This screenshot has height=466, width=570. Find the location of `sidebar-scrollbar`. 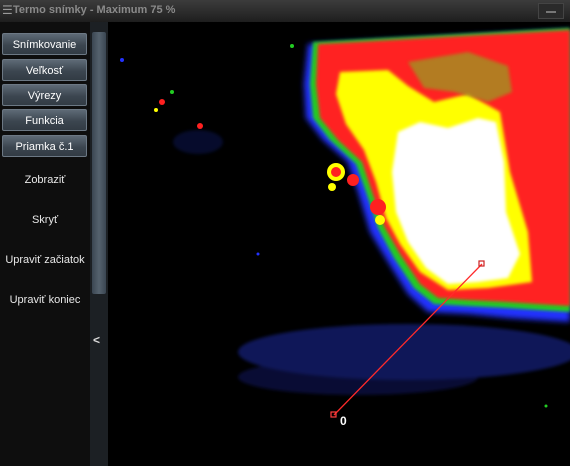

sidebar-scrollbar is located at coordinates (99, 163).